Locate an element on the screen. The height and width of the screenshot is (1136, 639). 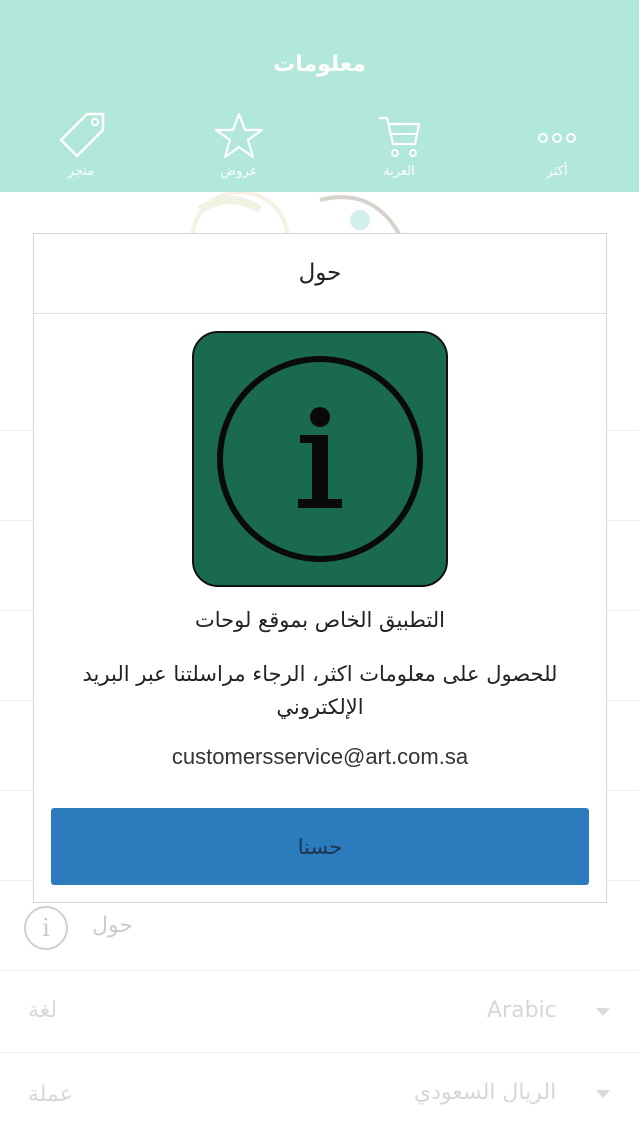
tab-more: أكثر is located at coordinates (557, 144).